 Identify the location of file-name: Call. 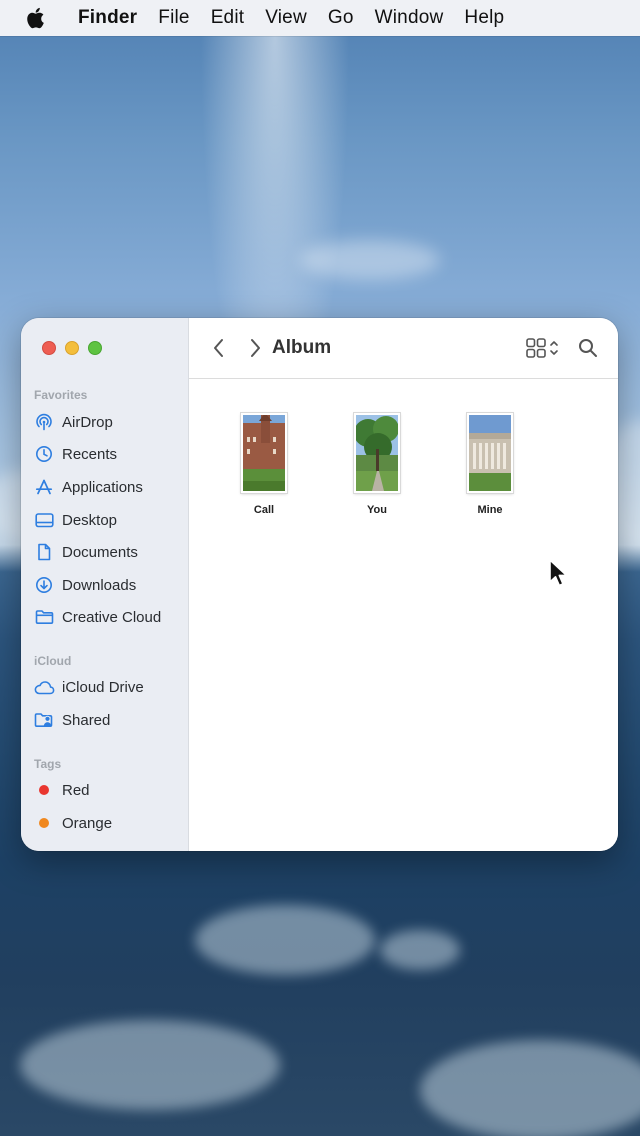
(264, 510).